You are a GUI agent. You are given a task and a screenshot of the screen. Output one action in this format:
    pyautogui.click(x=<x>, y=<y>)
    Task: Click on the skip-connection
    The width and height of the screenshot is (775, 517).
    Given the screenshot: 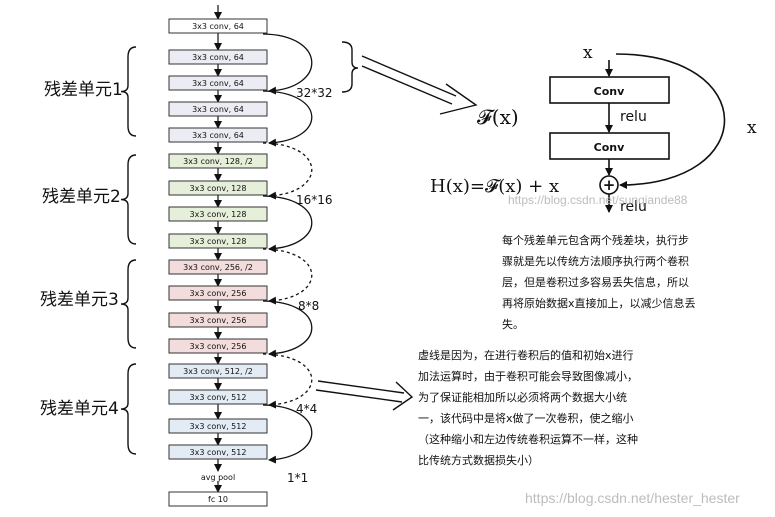 What is the action you would take?
    pyautogui.click(x=287, y=64)
    